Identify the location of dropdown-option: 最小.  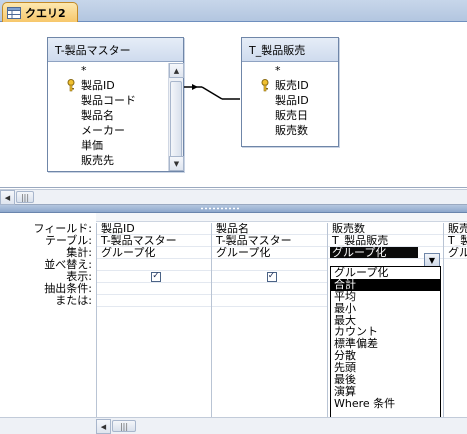
(385, 308).